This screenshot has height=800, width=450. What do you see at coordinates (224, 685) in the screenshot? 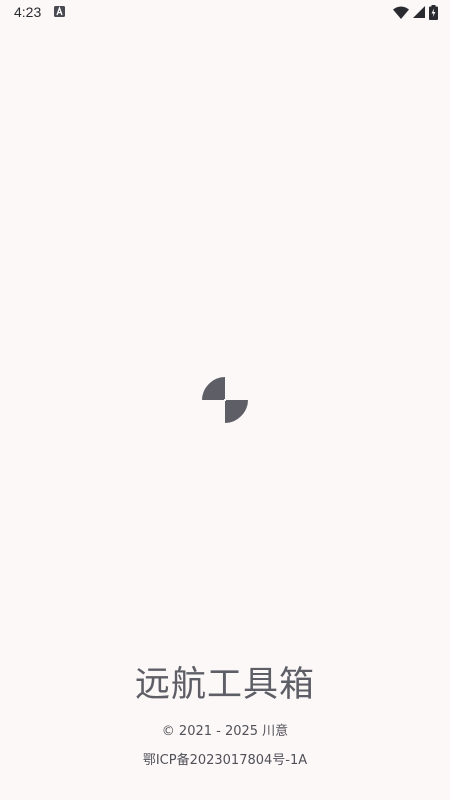
I see `app-name: 远航工具箱` at bounding box center [224, 685].